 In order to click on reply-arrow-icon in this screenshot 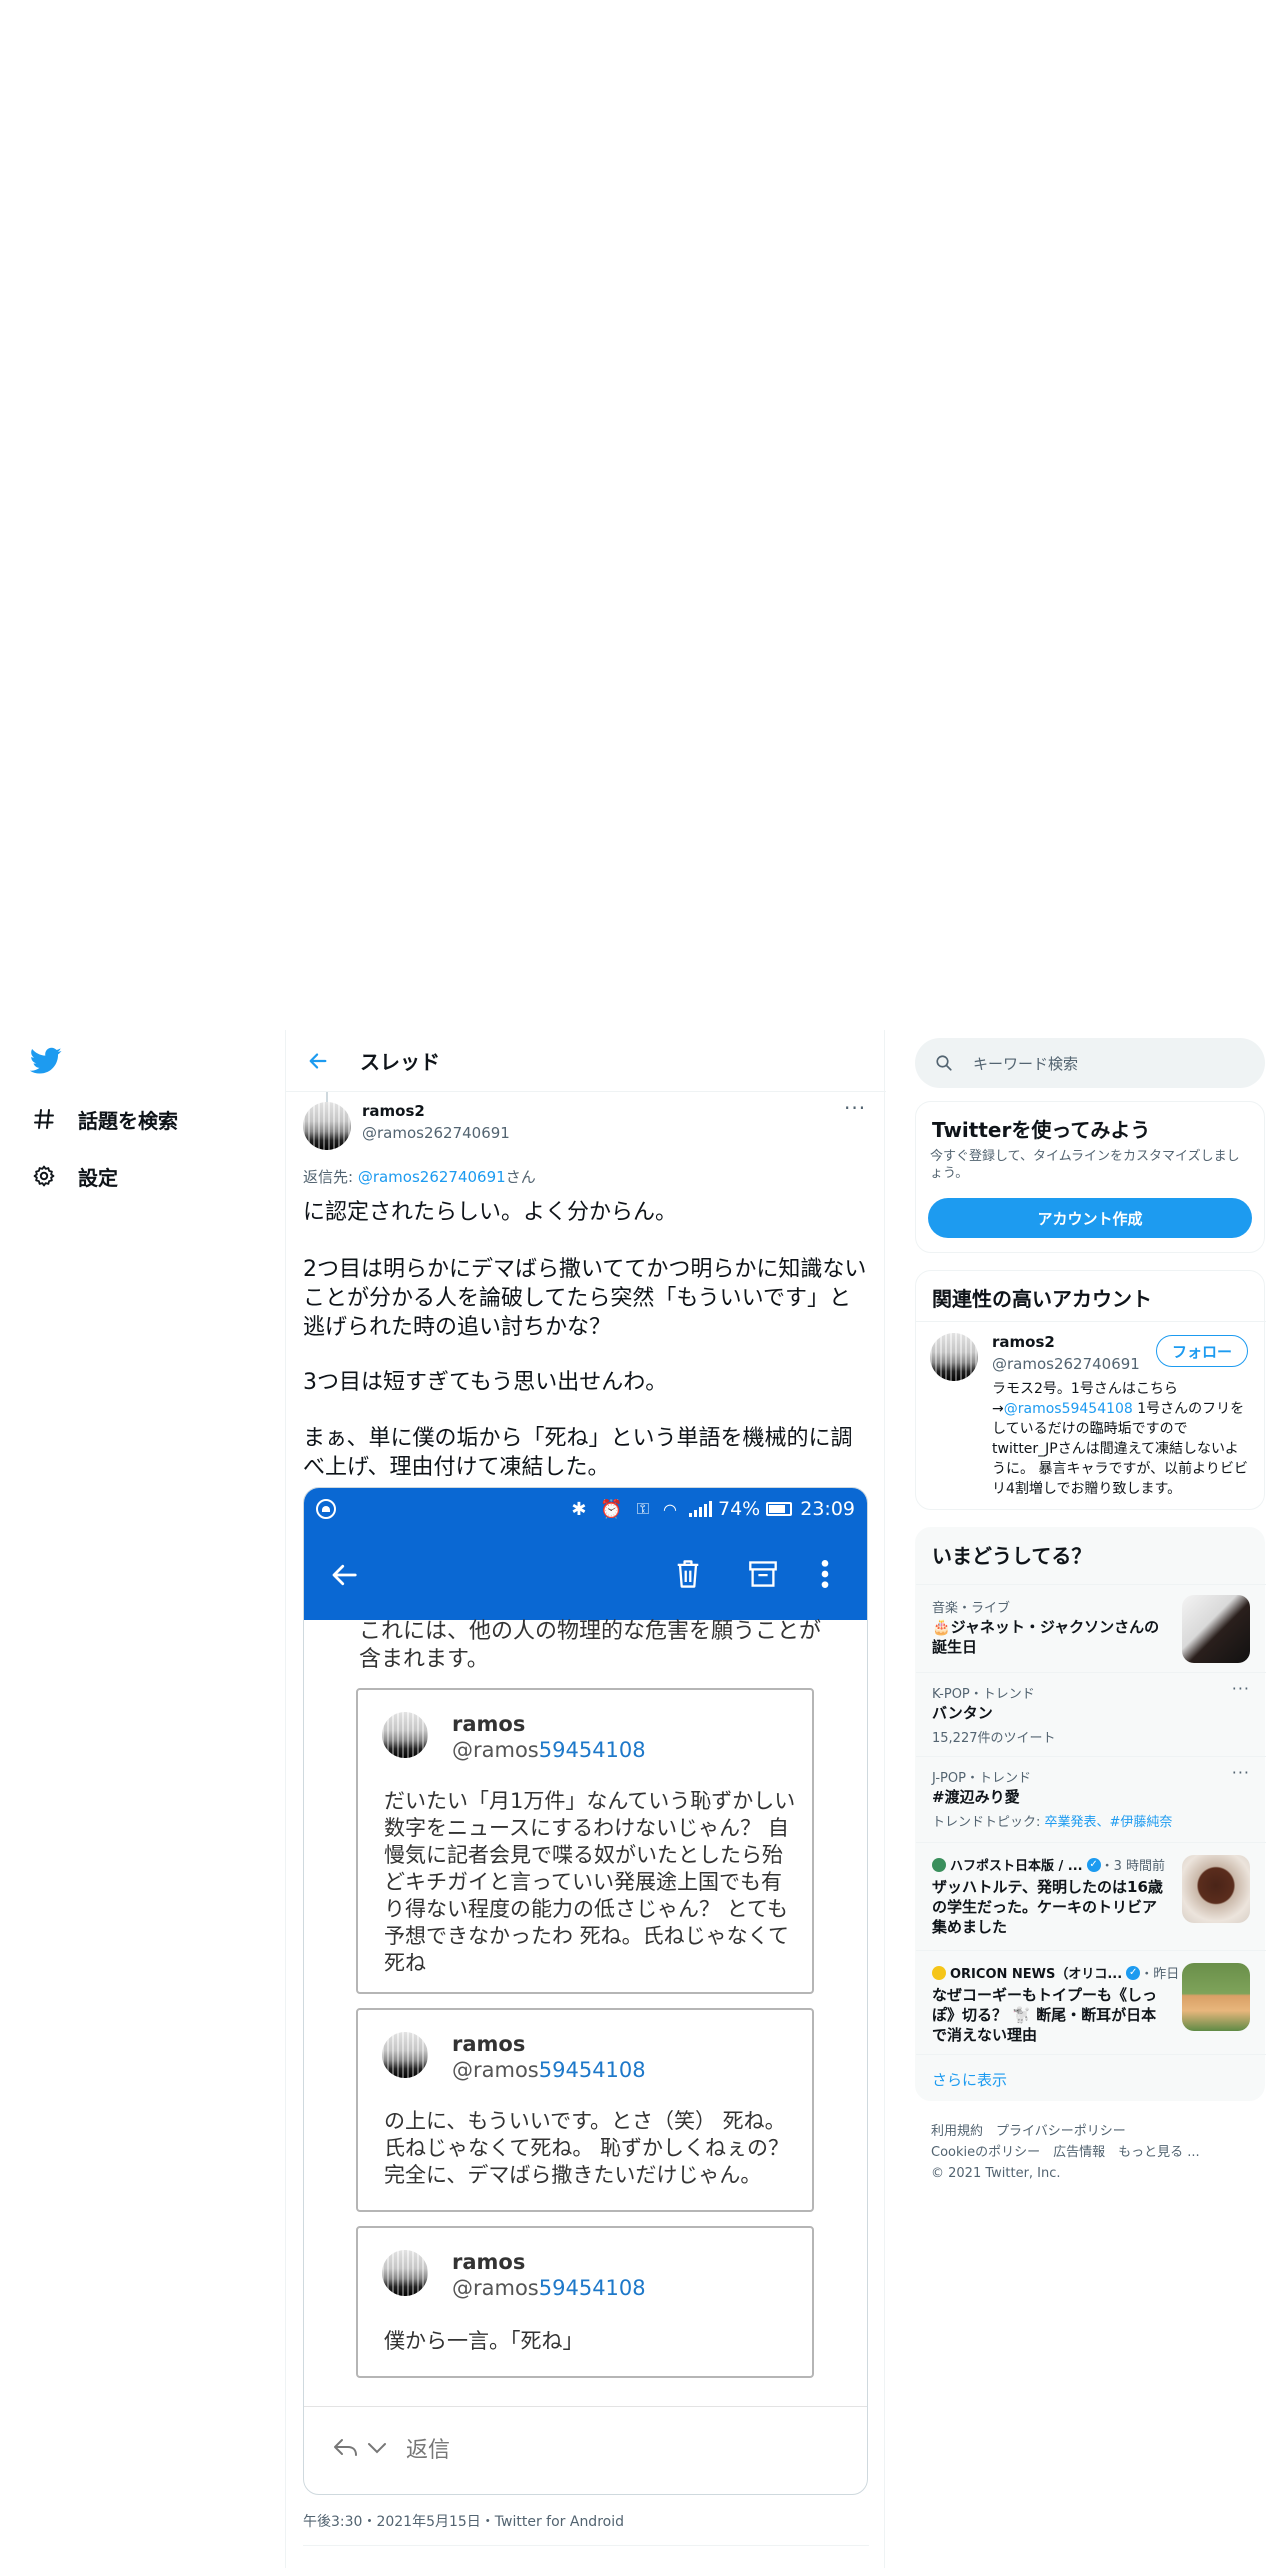, I will do `click(345, 2447)`.